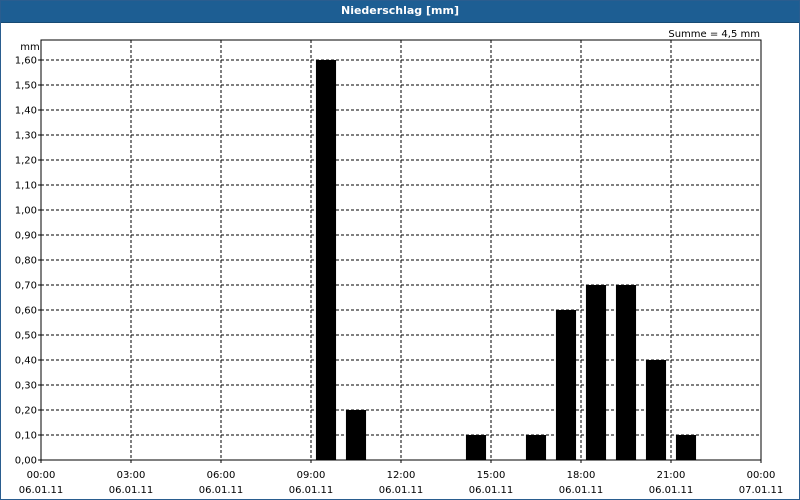 The width and height of the screenshot is (800, 500). I want to click on x-tick-time-label: 15:00, so click(491, 475).